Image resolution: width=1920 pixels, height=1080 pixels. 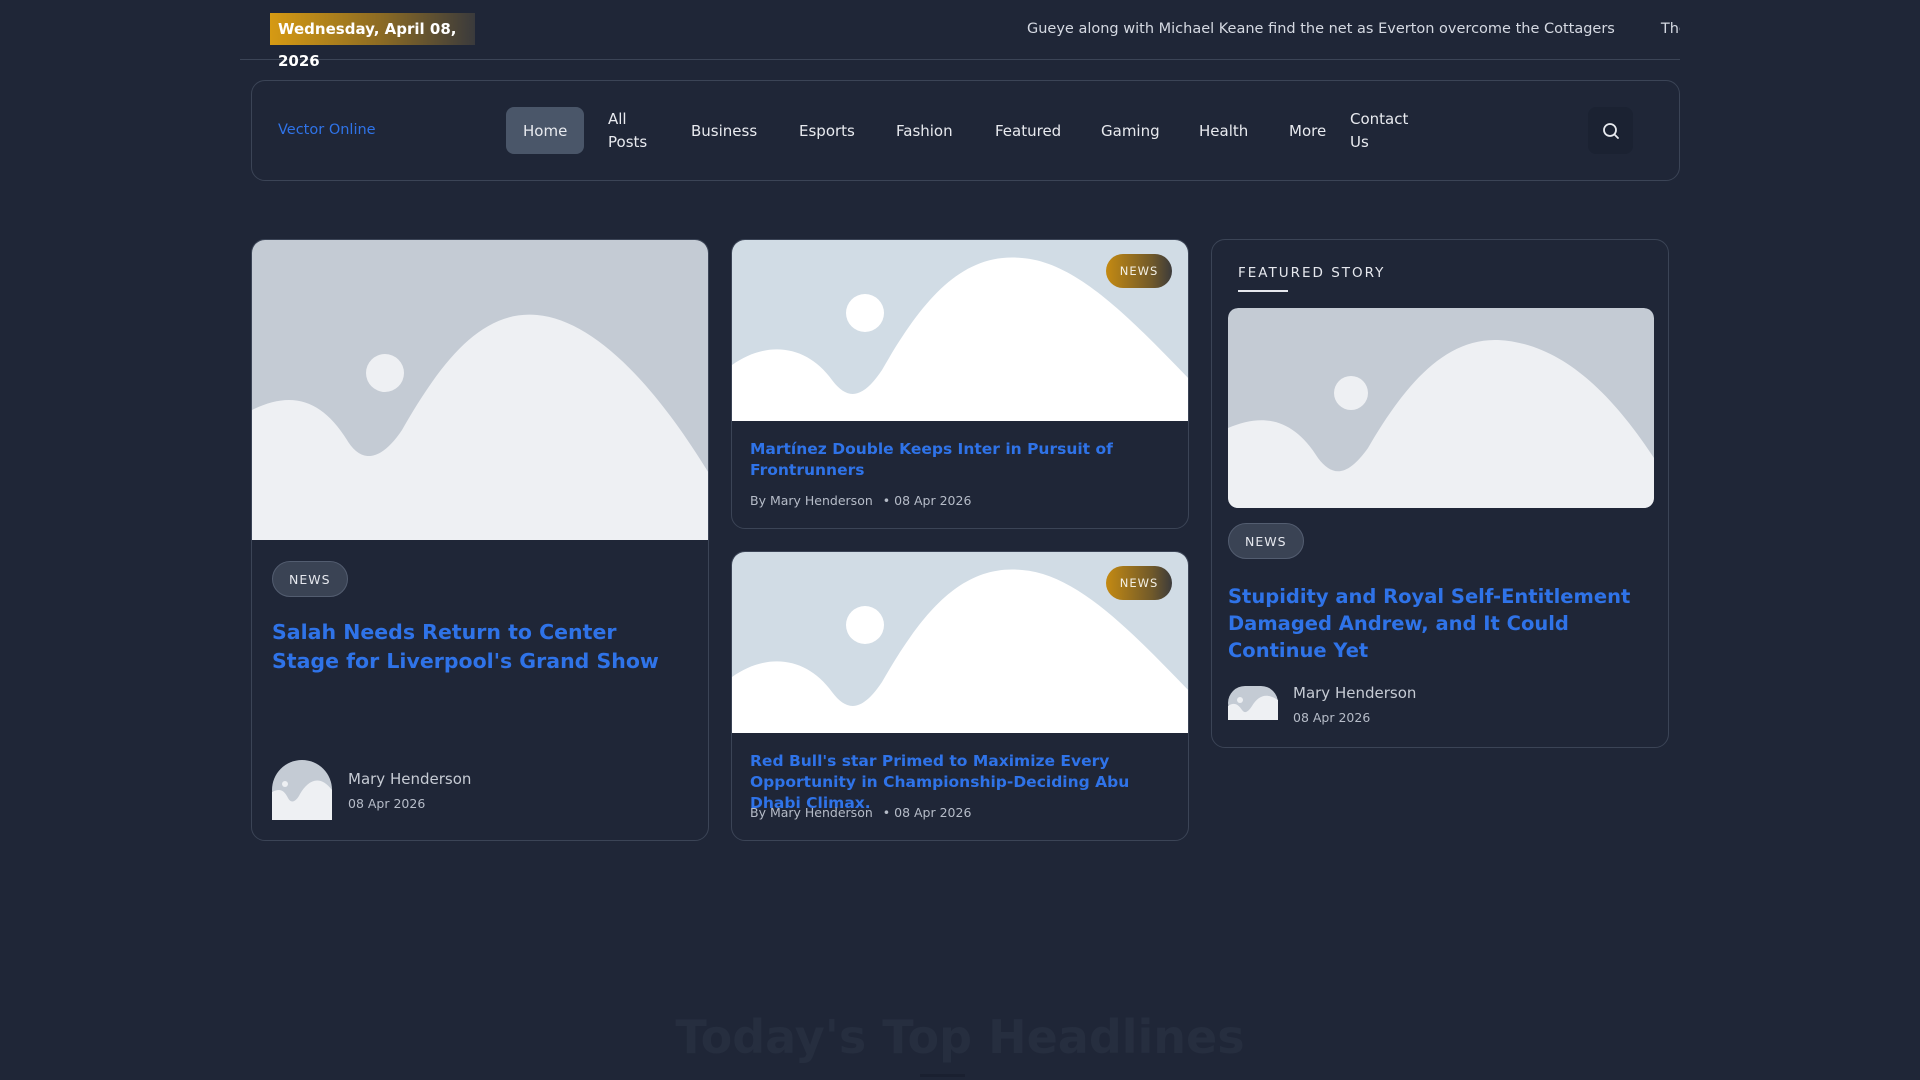 I want to click on main-story-image, so click(x=480, y=390).